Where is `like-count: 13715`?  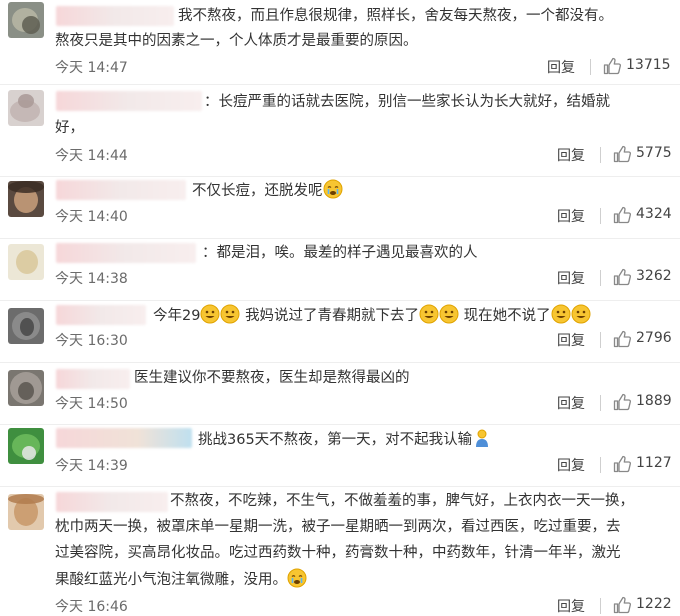 like-count: 13715 is located at coordinates (648, 65).